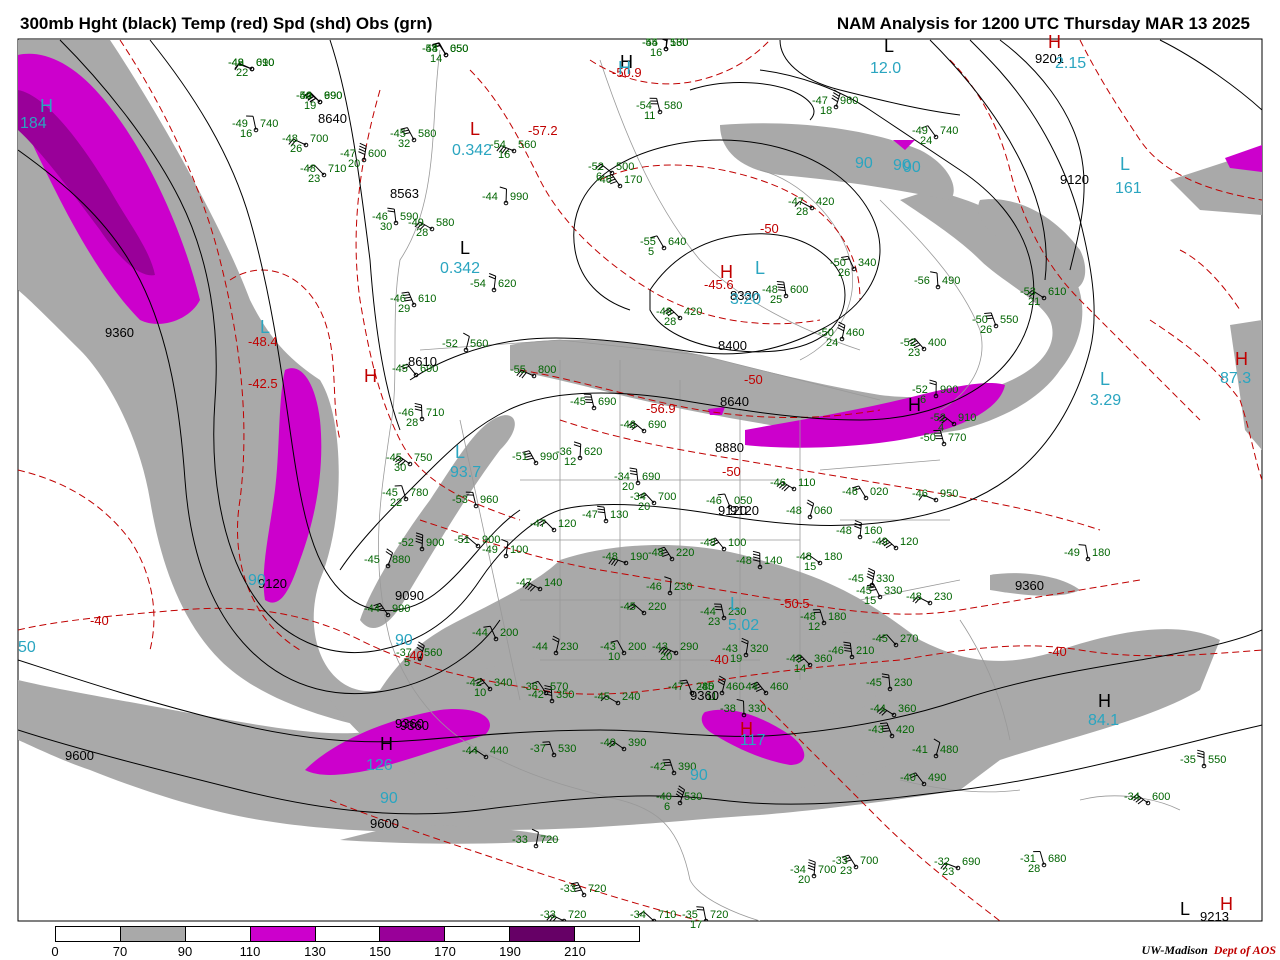  I want to click on speed-contour-label: 2.15, so click(1070, 63).